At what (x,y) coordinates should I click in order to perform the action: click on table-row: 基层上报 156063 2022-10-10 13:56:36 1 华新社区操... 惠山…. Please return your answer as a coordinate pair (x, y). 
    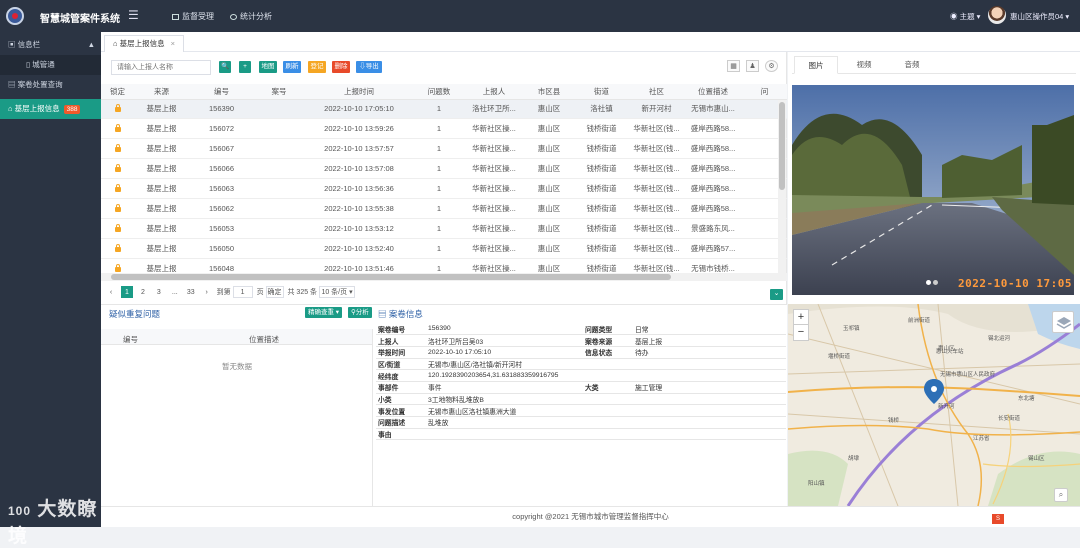
    Looking at the image, I should click on (444, 188).